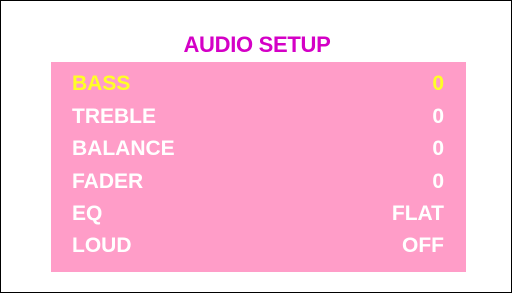  What do you see at coordinates (423, 245) in the screenshot?
I see `menu-item-value: OFF` at bounding box center [423, 245].